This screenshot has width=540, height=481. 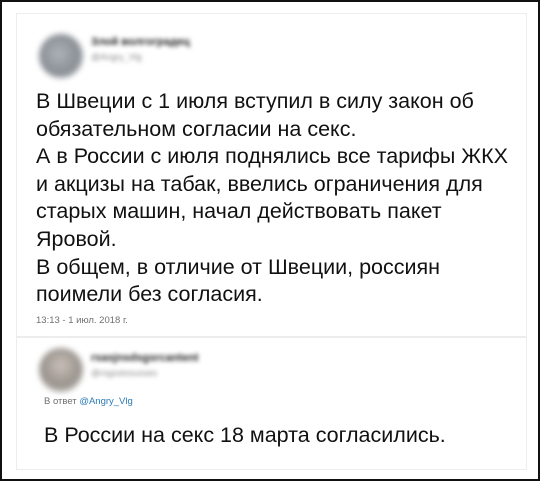 I want to click on author-handle: @Angry_Vlg, so click(x=116, y=57).